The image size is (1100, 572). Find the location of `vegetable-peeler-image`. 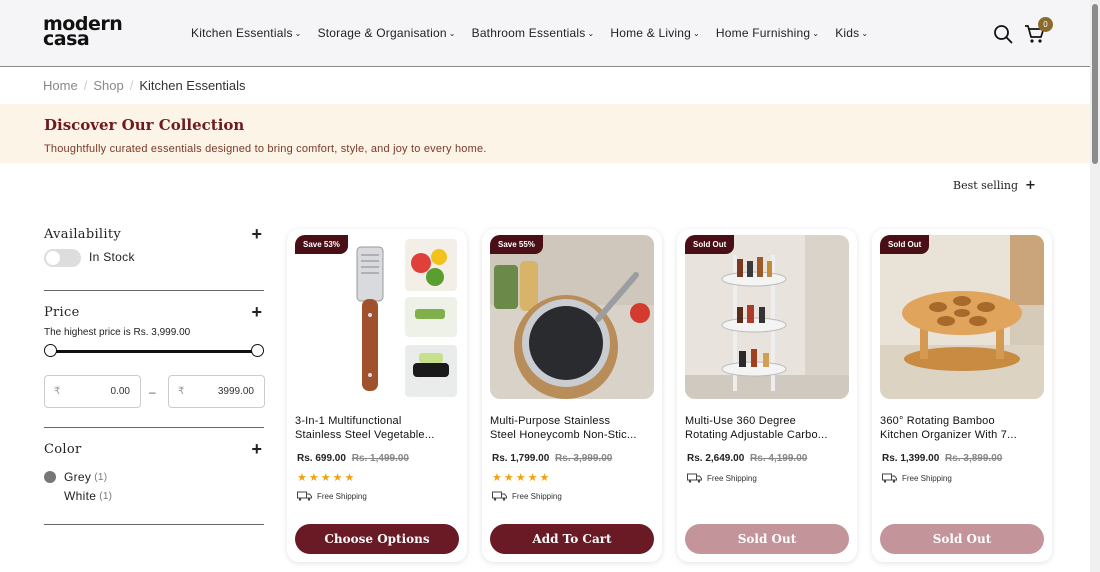

vegetable-peeler-image is located at coordinates (377, 317).